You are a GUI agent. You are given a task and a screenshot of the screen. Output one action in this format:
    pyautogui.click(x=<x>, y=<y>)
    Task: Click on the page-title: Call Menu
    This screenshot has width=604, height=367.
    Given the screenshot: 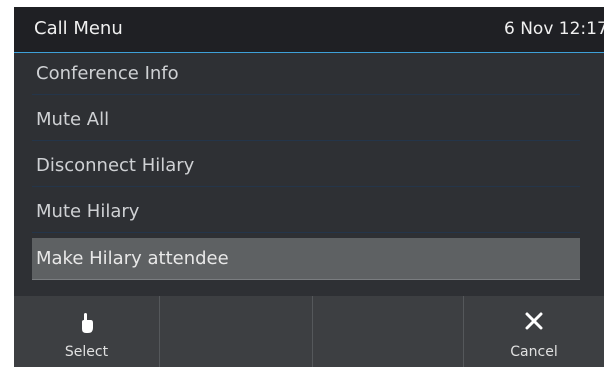 What is the action you would take?
    pyautogui.click(x=78, y=28)
    